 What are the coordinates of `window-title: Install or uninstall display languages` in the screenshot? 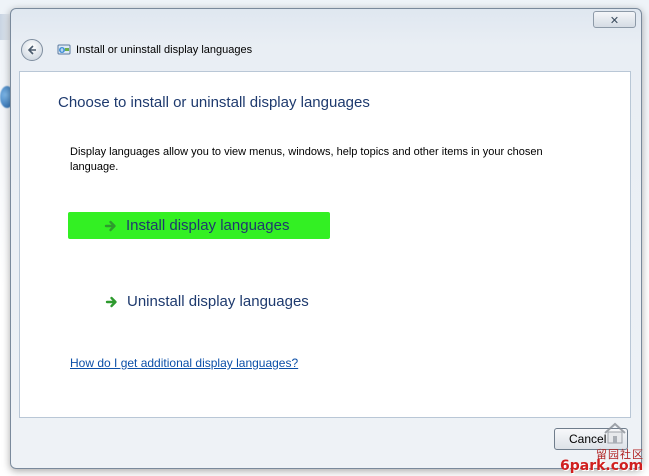 It's located at (164, 50).